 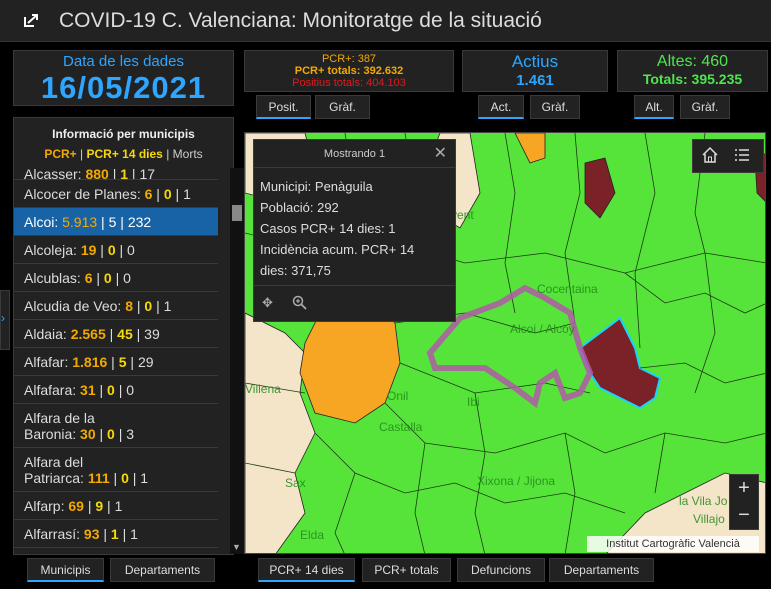 I want to click on scroll-down-icon: ▼, so click(x=236, y=547).